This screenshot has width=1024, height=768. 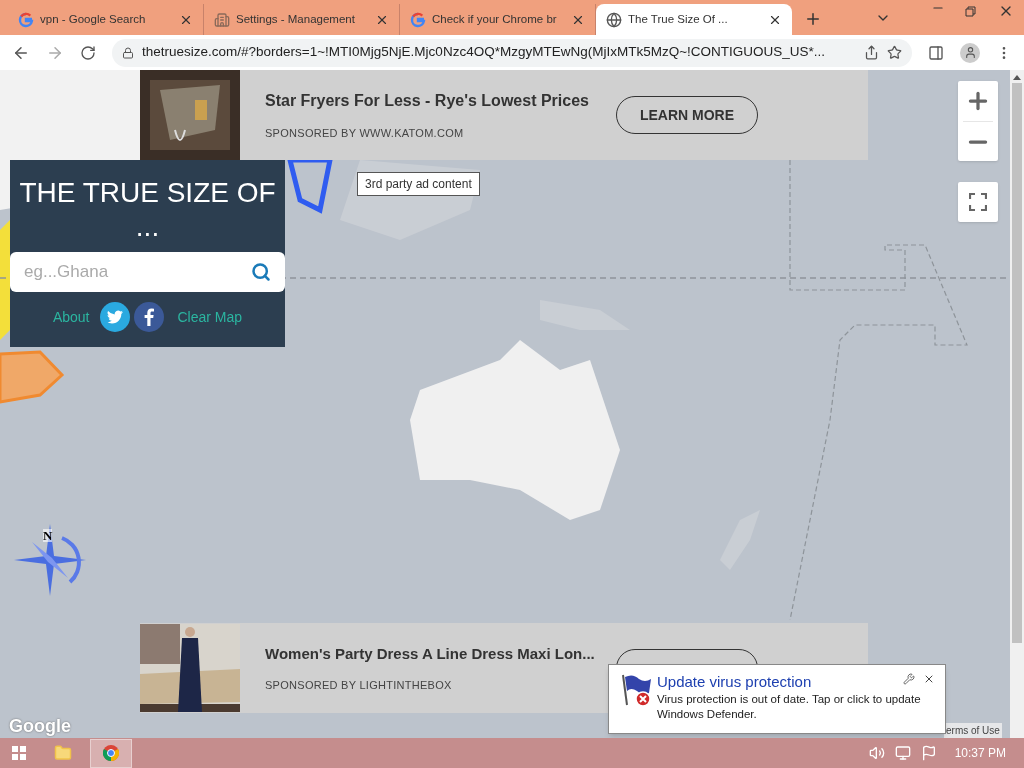 What do you see at coordinates (71, 317) in the screenshot?
I see `about-link: About` at bounding box center [71, 317].